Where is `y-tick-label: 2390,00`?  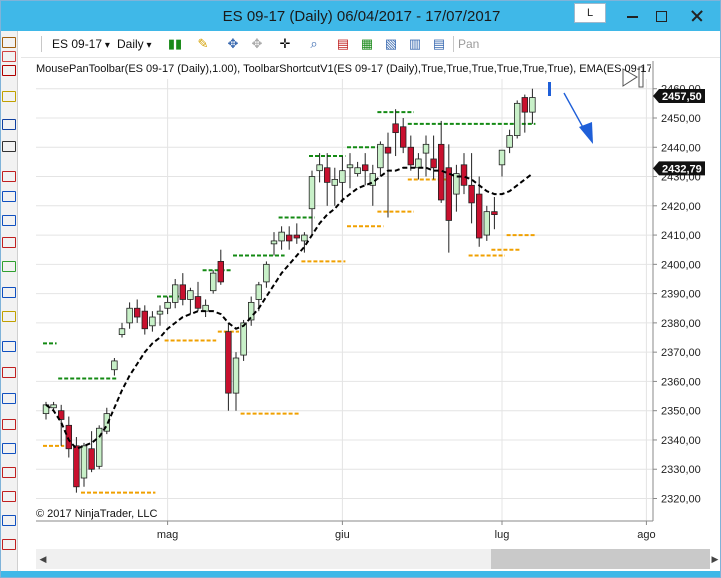 y-tick-label: 2390,00 is located at coordinates (681, 295).